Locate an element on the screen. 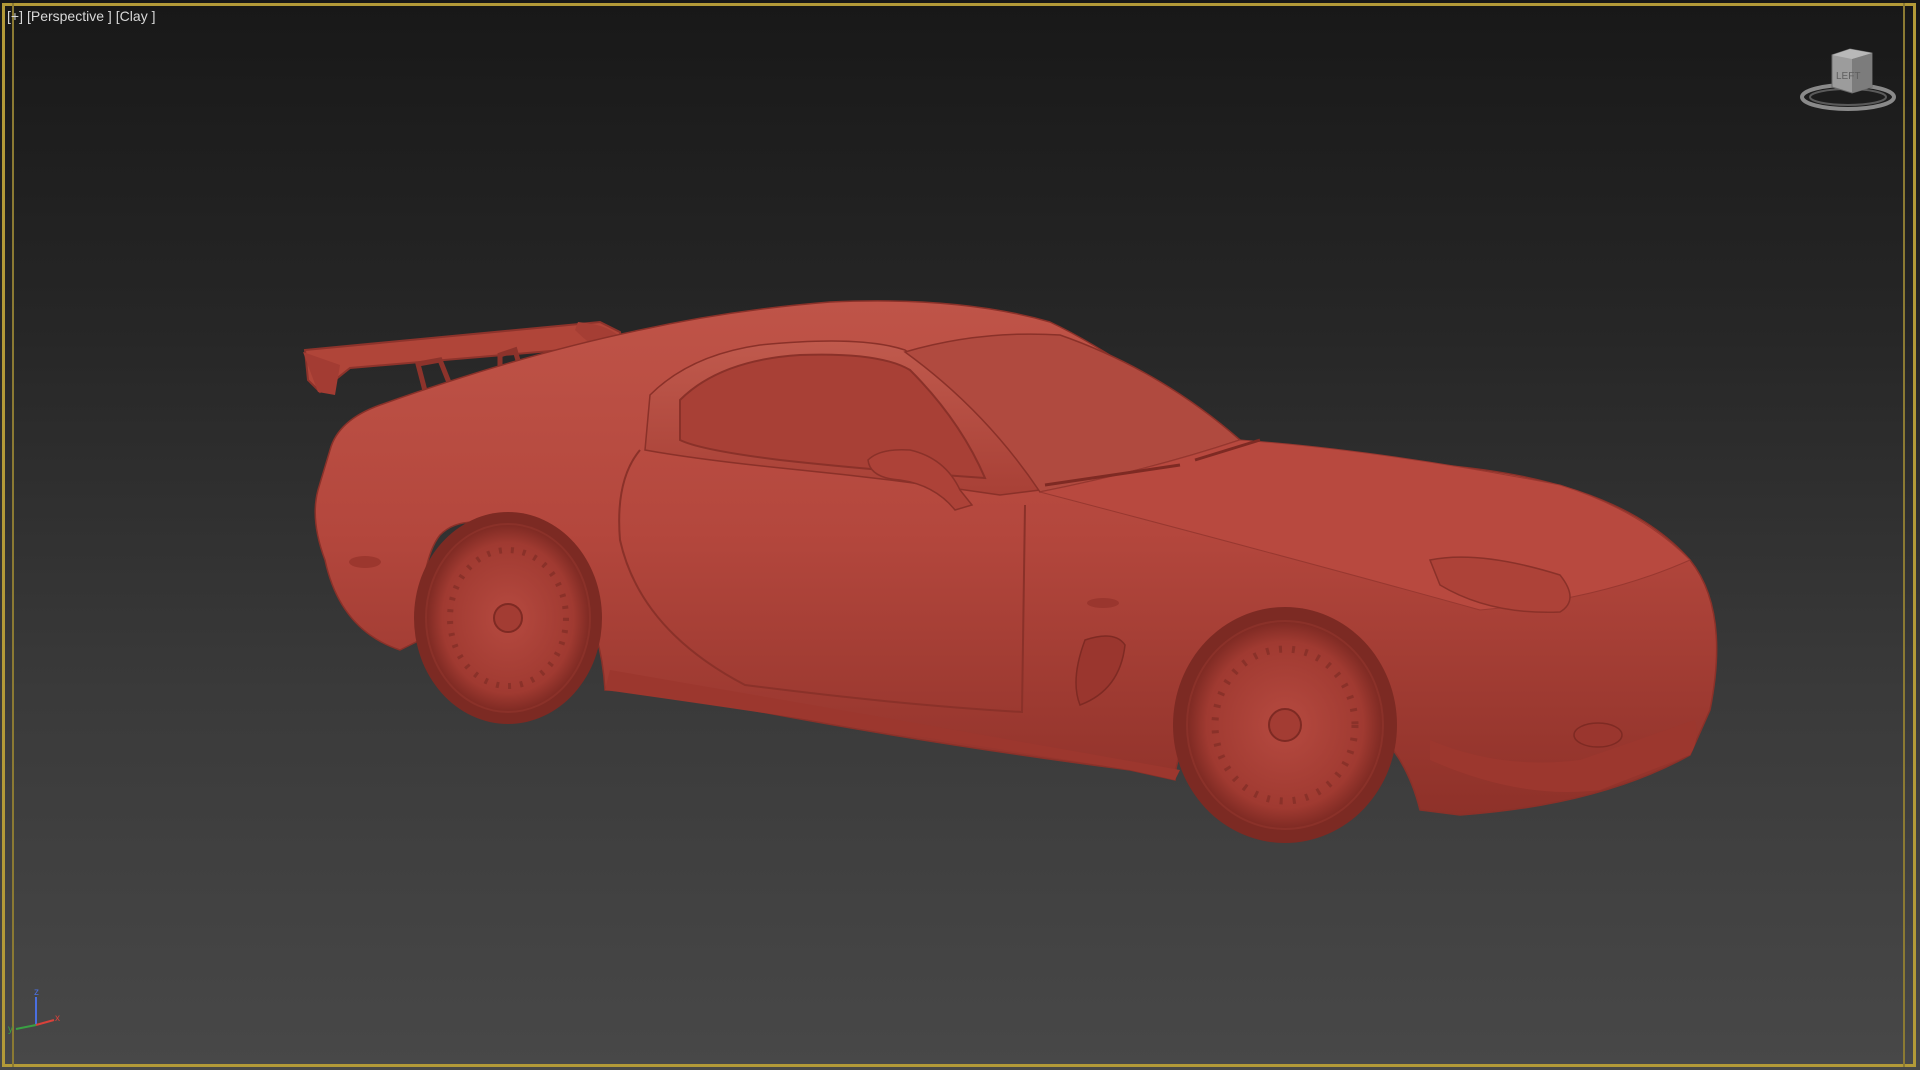  axis-tripod-icon: z x y is located at coordinates (34, 1011).